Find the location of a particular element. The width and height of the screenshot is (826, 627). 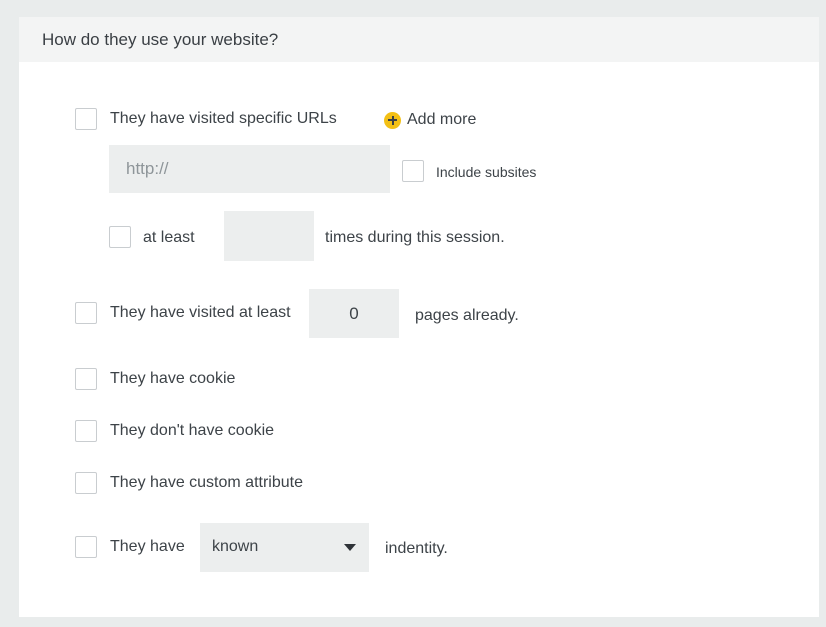

identity-suffix-label: indentity. is located at coordinates (416, 548).